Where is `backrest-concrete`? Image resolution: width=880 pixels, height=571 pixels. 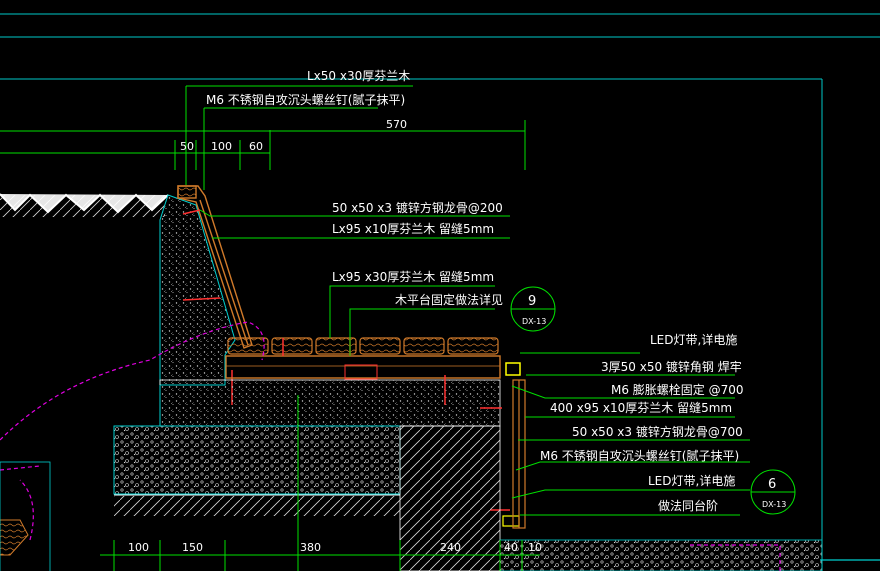
backrest-concrete is located at coordinates (197, 290).